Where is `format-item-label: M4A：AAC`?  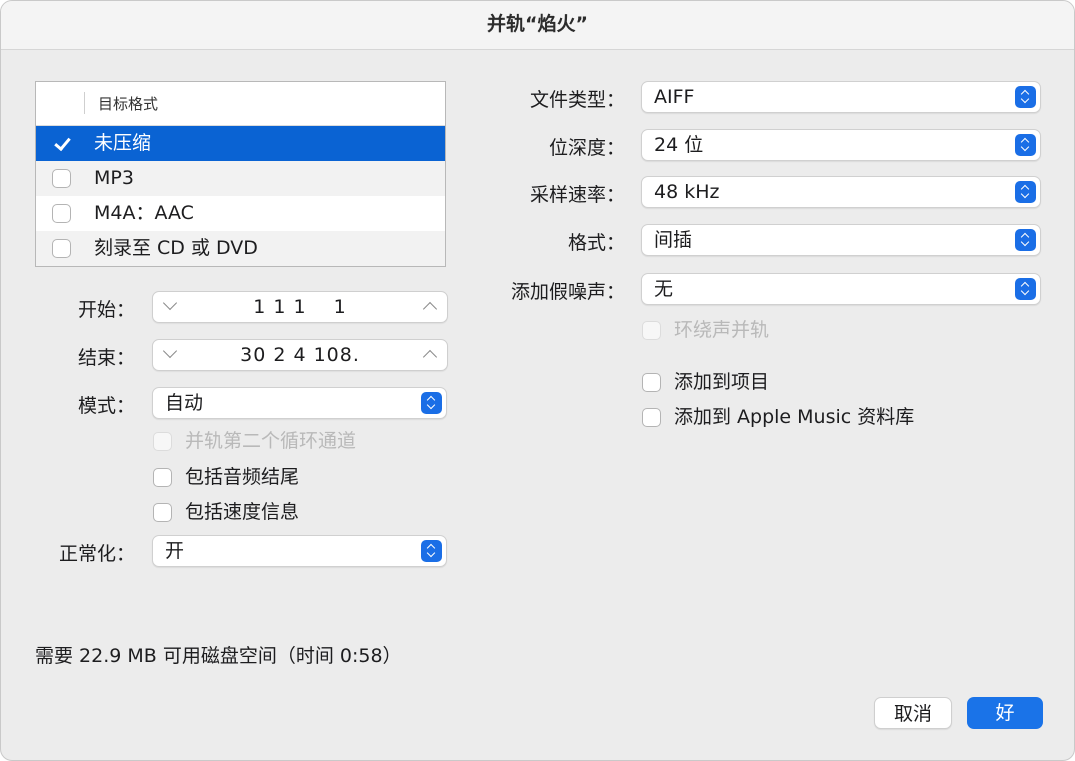
format-item-label: M4A：AAC is located at coordinates (144, 213).